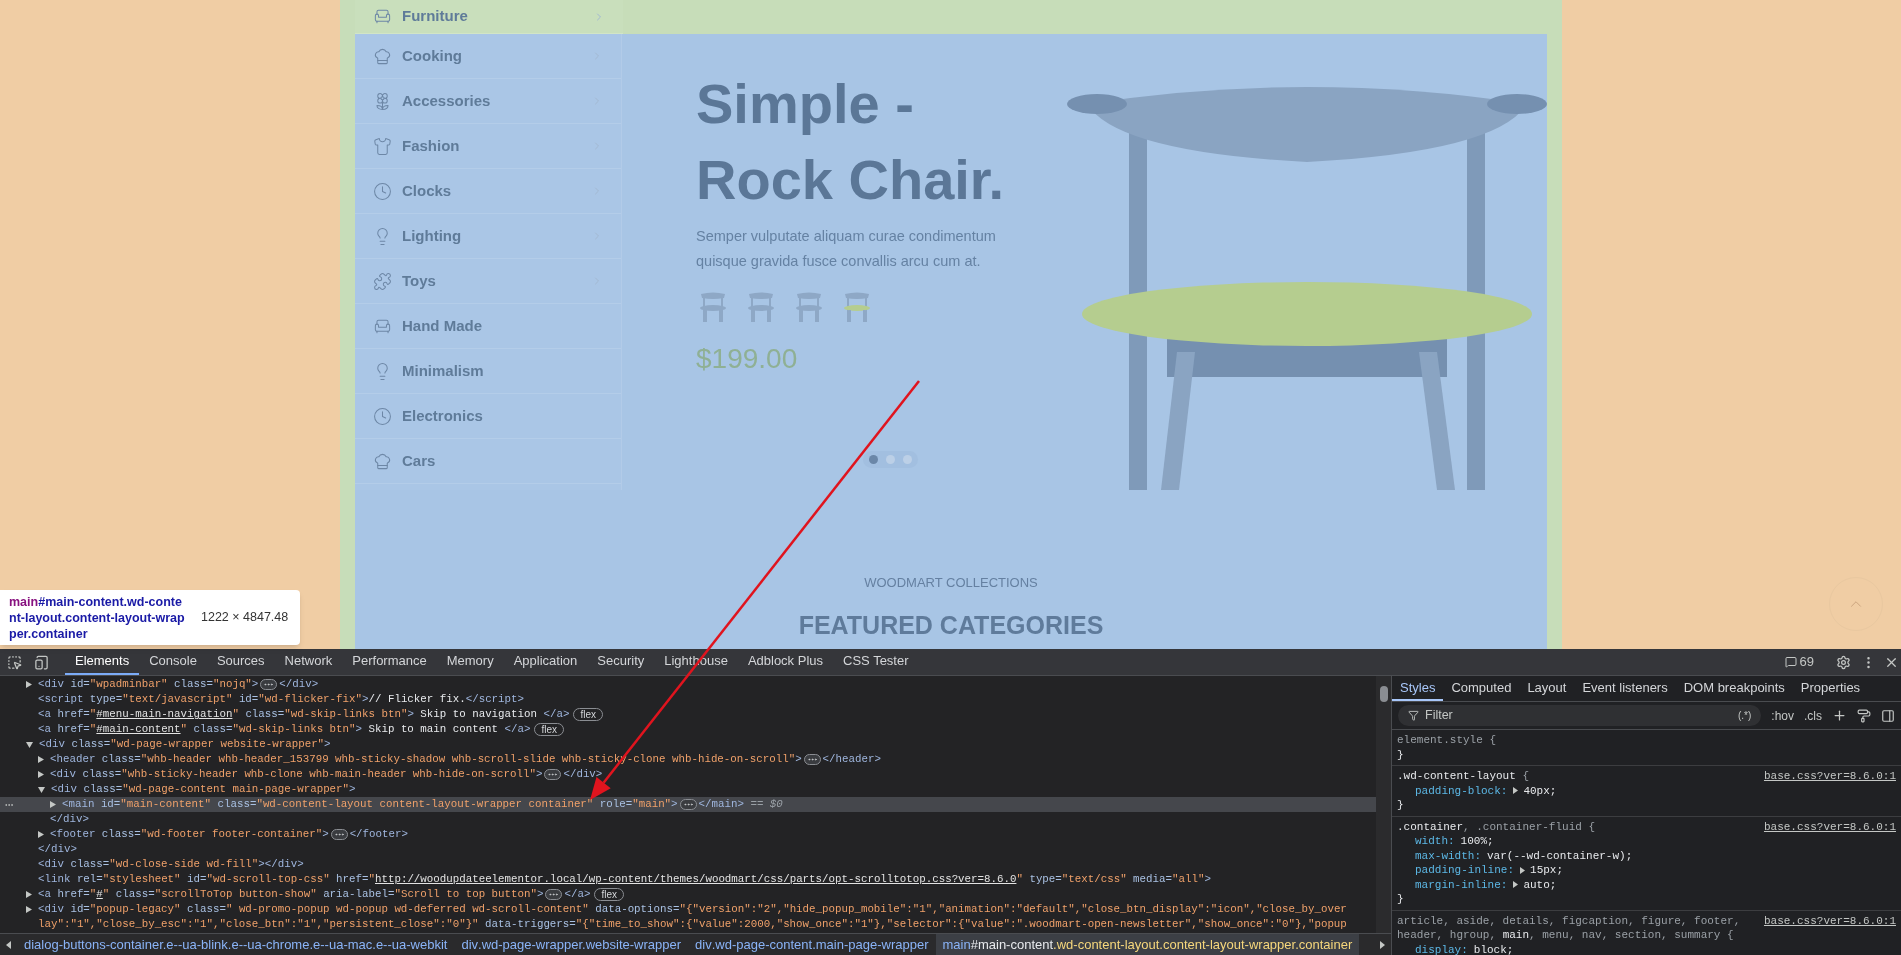 This screenshot has height=955, width=1901. I want to click on property-value: 15px;, so click(1547, 870).